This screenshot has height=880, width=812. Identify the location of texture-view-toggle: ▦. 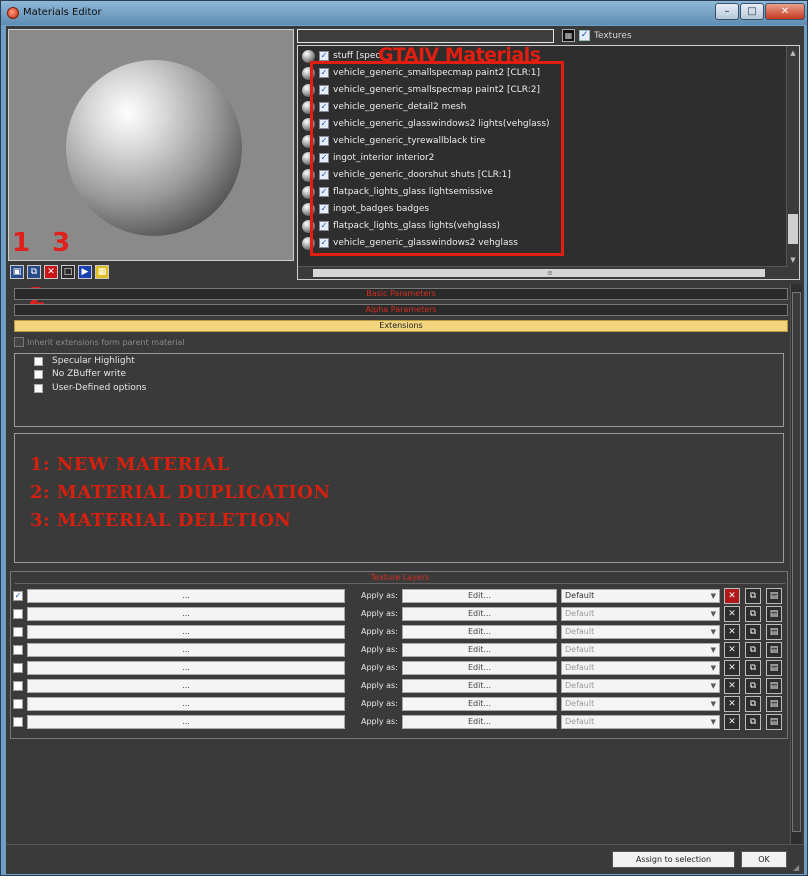
(568, 35).